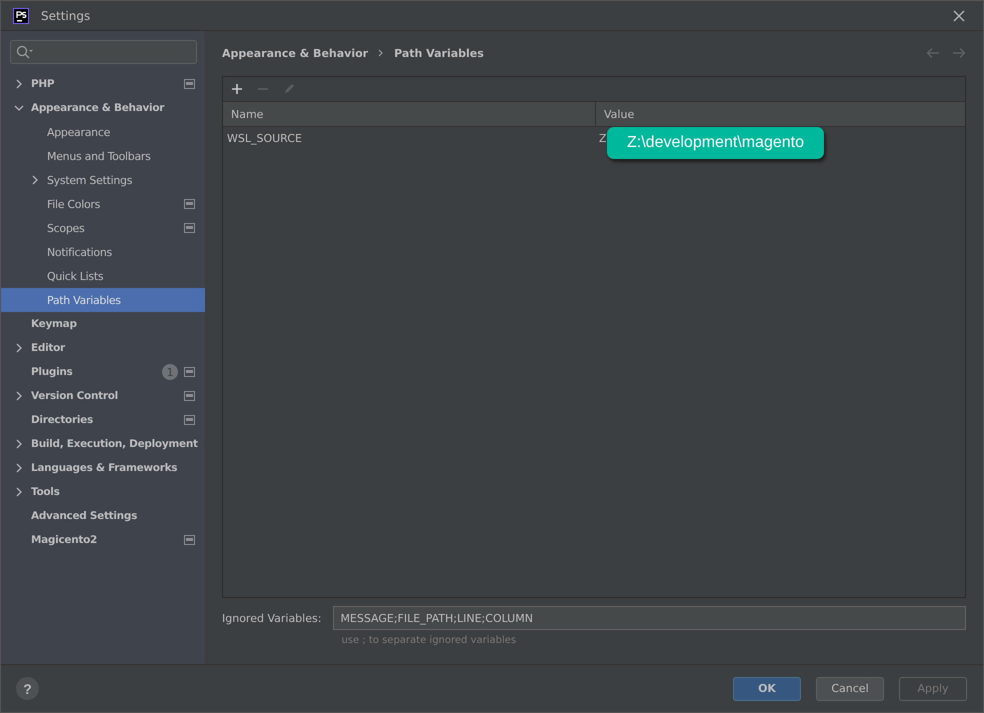 Image resolution: width=984 pixels, height=713 pixels. I want to click on sidebar-item: Directories, so click(103, 420).